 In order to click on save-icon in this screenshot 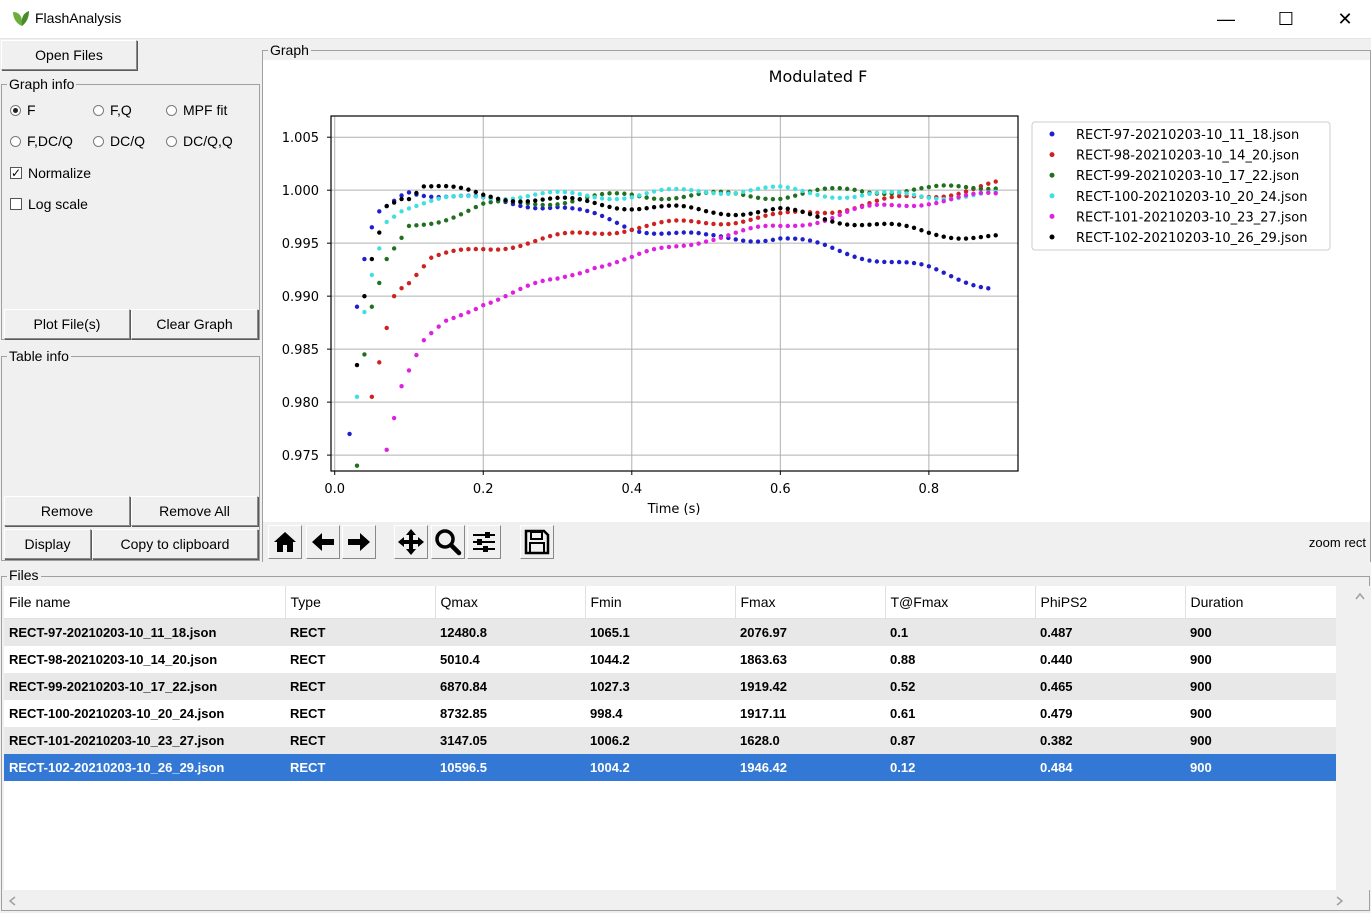, I will do `click(537, 542)`.